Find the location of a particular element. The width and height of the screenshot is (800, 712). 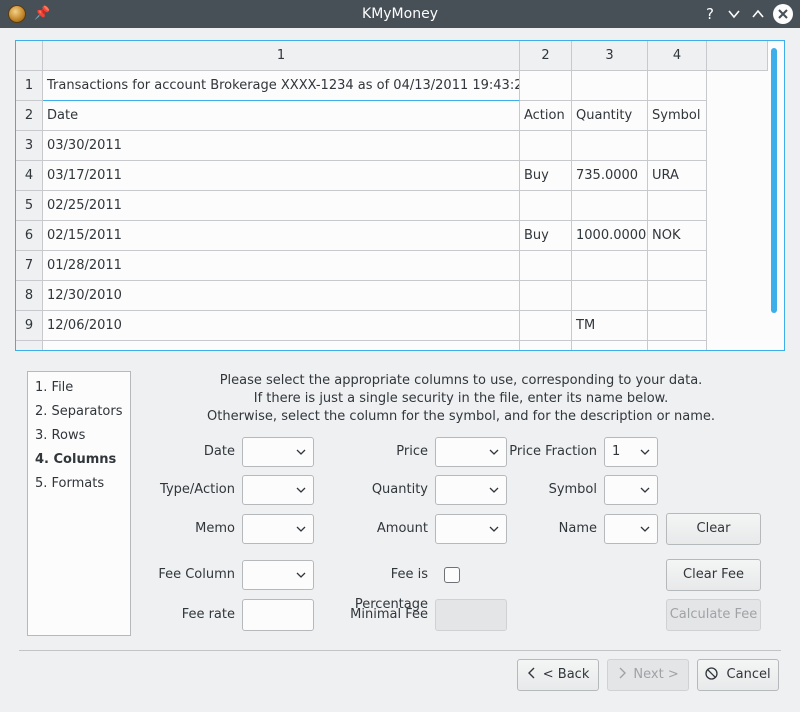

row-header: 7 is located at coordinates (29, 266).